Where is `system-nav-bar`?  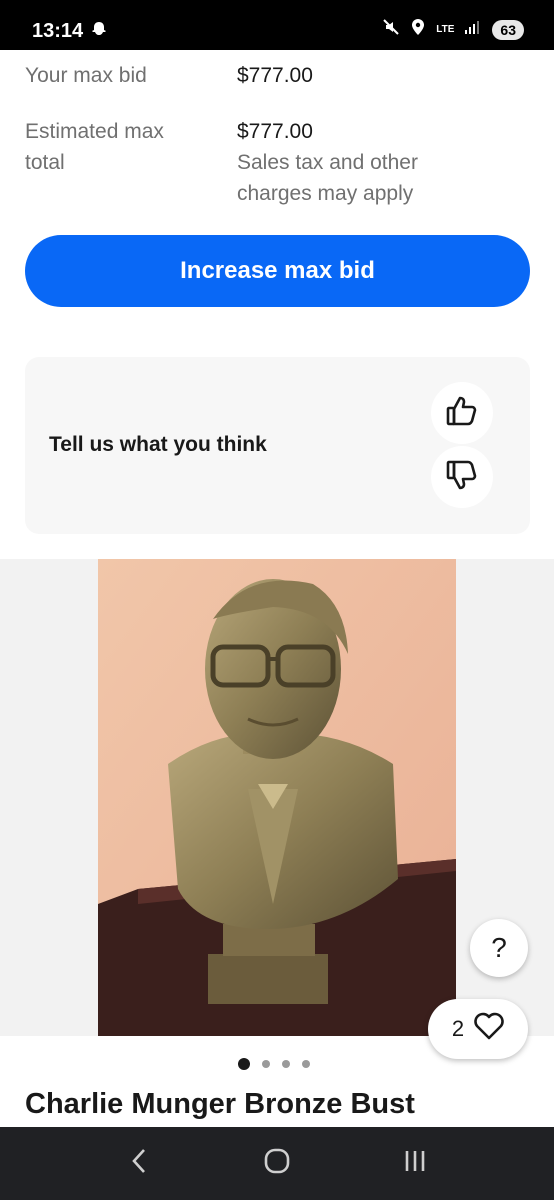 system-nav-bar is located at coordinates (277, 1163).